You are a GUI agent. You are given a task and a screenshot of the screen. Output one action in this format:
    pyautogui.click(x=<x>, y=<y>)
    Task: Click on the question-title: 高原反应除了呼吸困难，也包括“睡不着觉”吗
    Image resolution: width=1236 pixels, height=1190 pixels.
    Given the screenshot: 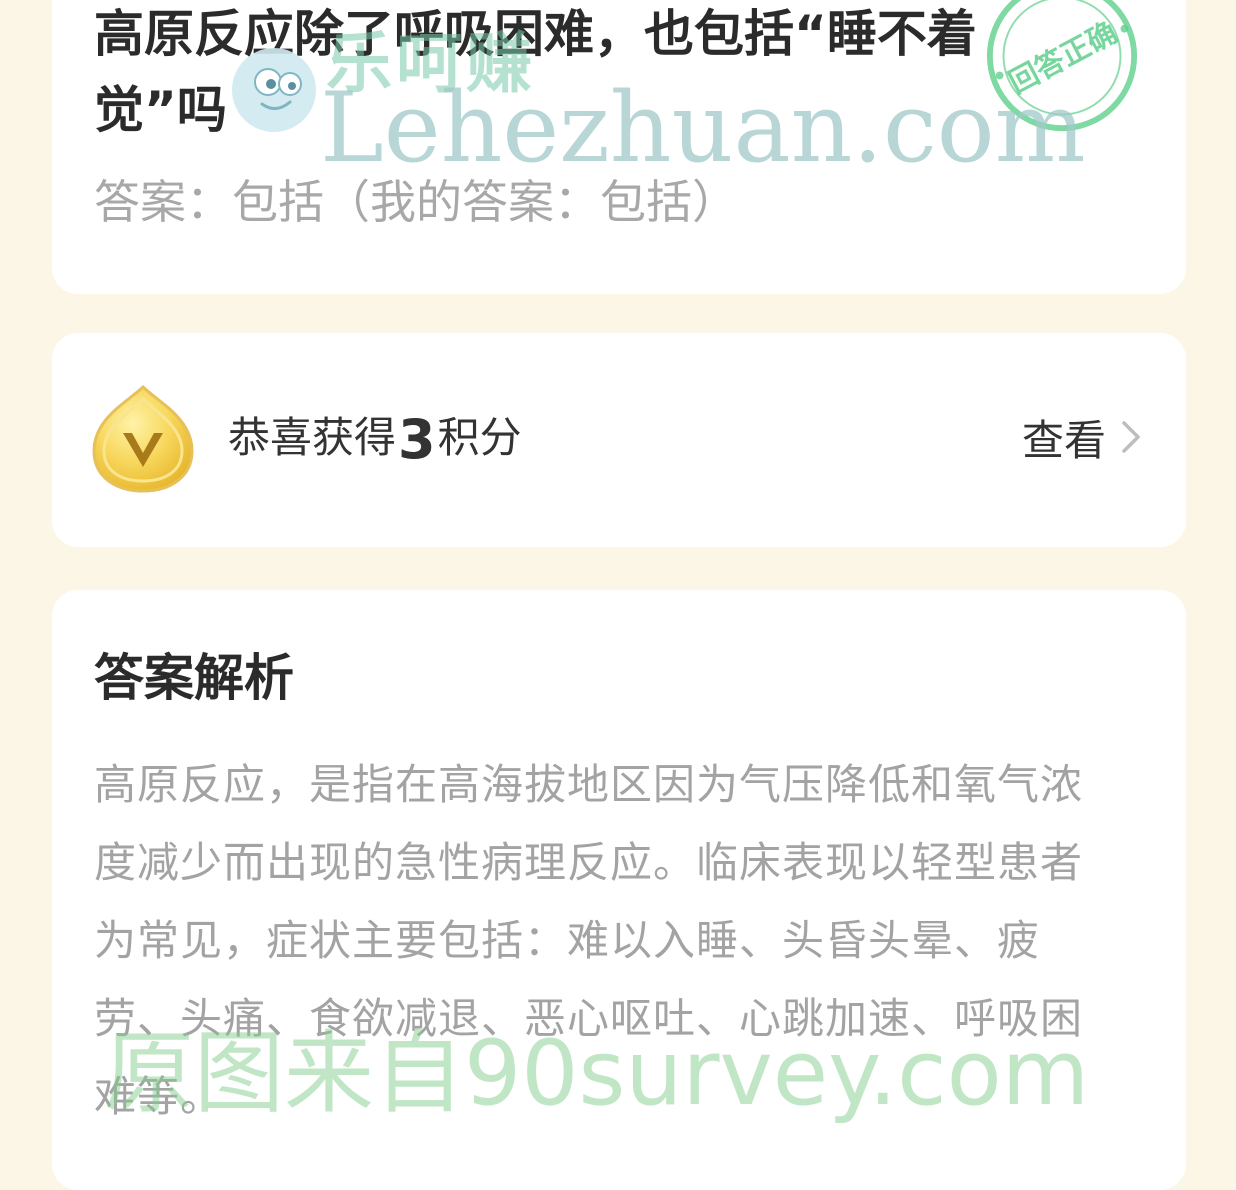 What is the action you would take?
    pyautogui.click(x=535, y=72)
    